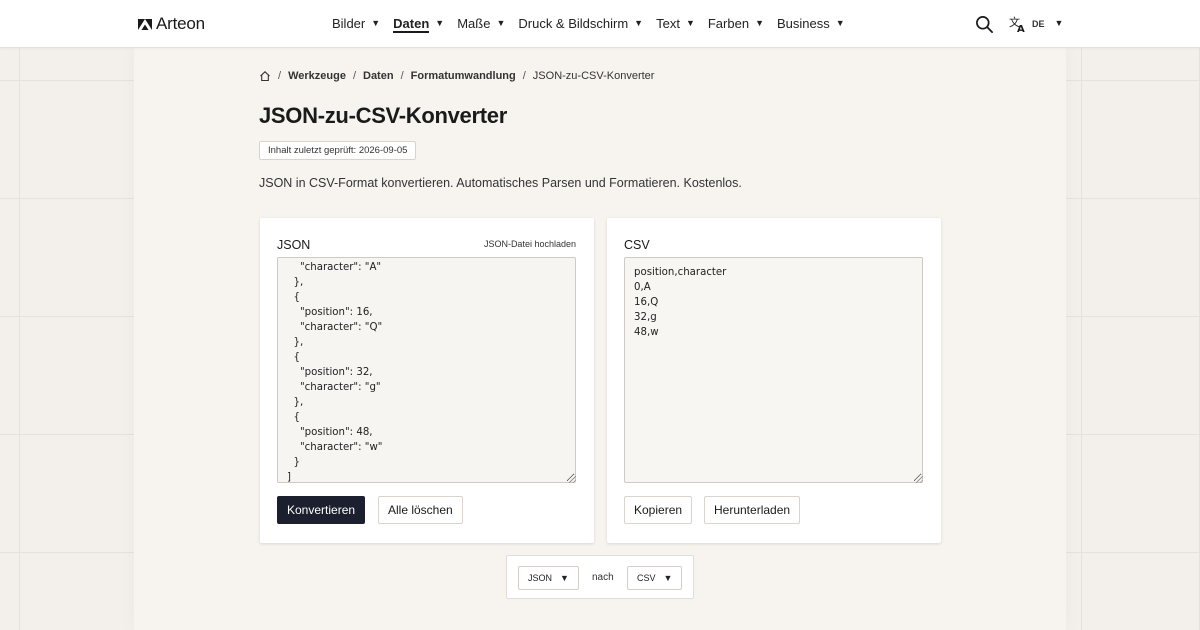  I want to click on svg-text: A, so click(1021, 28).